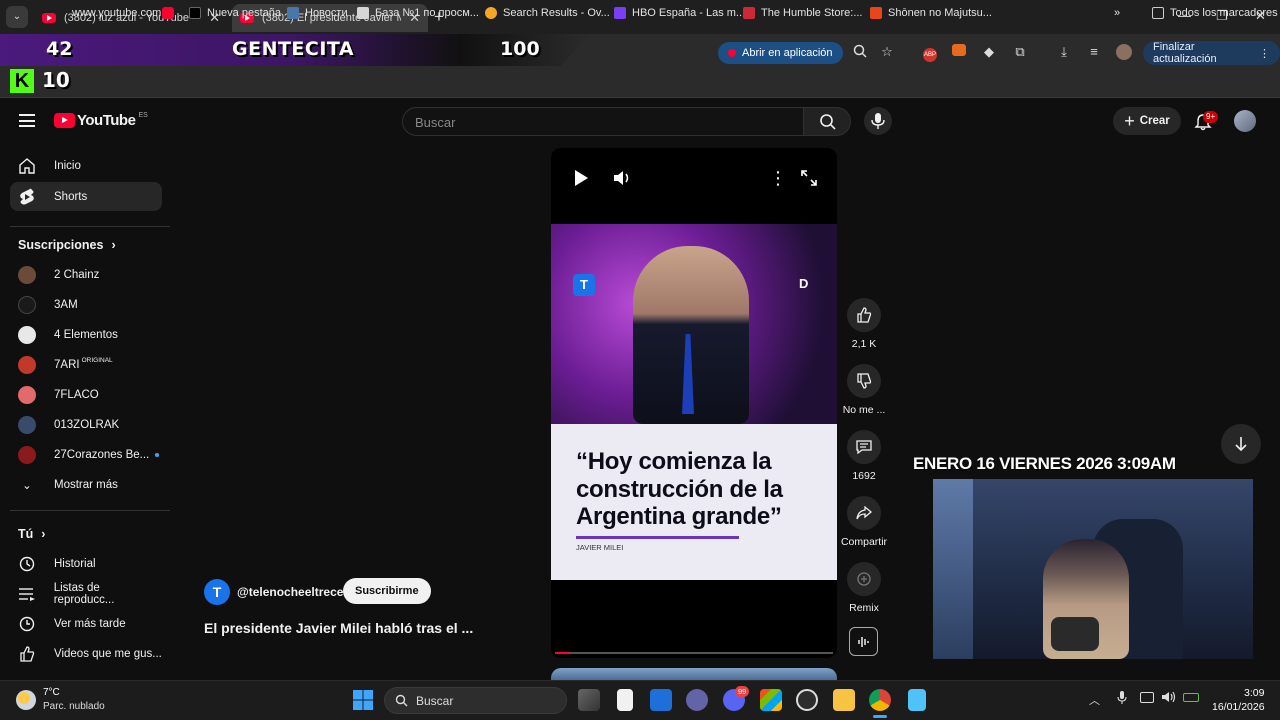 The image size is (1280, 720). What do you see at coordinates (1094, 52) in the screenshot?
I see `media-queue-icon: ≡` at bounding box center [1094, 52].